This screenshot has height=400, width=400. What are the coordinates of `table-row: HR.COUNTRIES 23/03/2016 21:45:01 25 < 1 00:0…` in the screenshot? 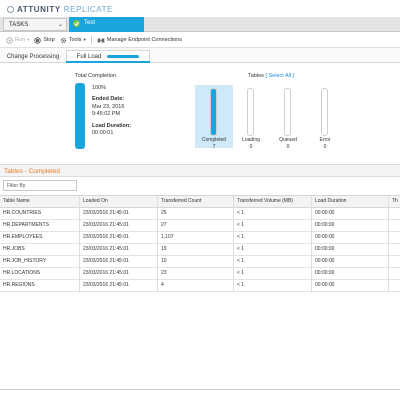 It's located at (200, 214).